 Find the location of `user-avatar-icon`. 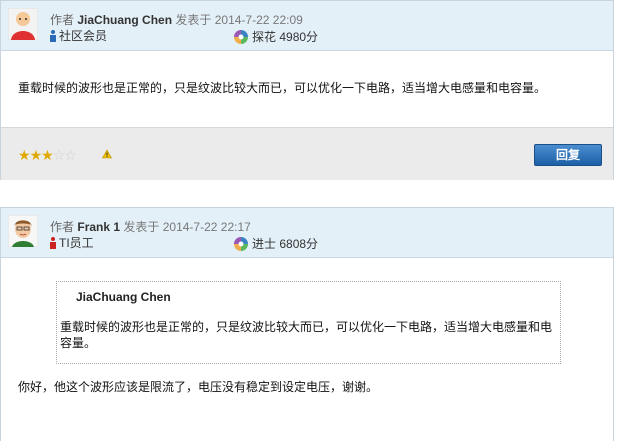

user-avatar-icon is located at coordinates (23, 231).